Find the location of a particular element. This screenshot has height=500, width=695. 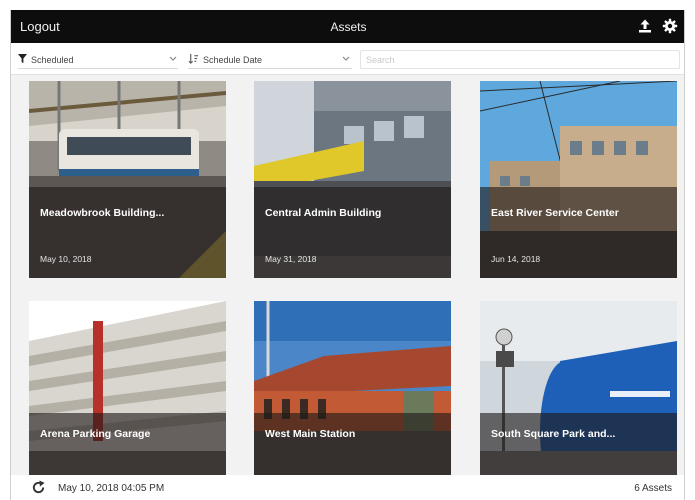

asset-name: East River Service Center is located at coordinates (555, 213).